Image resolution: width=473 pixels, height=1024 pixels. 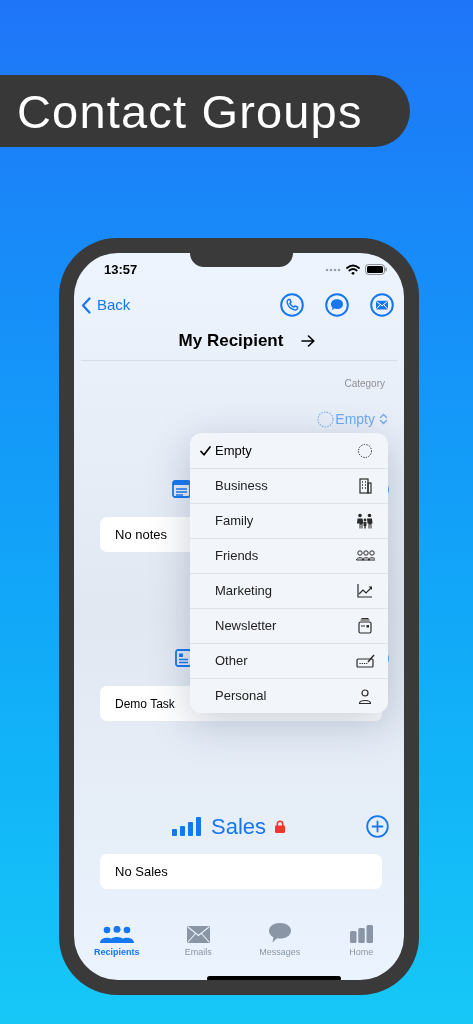 What do you see at coordinates (106, 305) in the screenshot?
I see `back-button: Back` at bounding box center [106, 305].